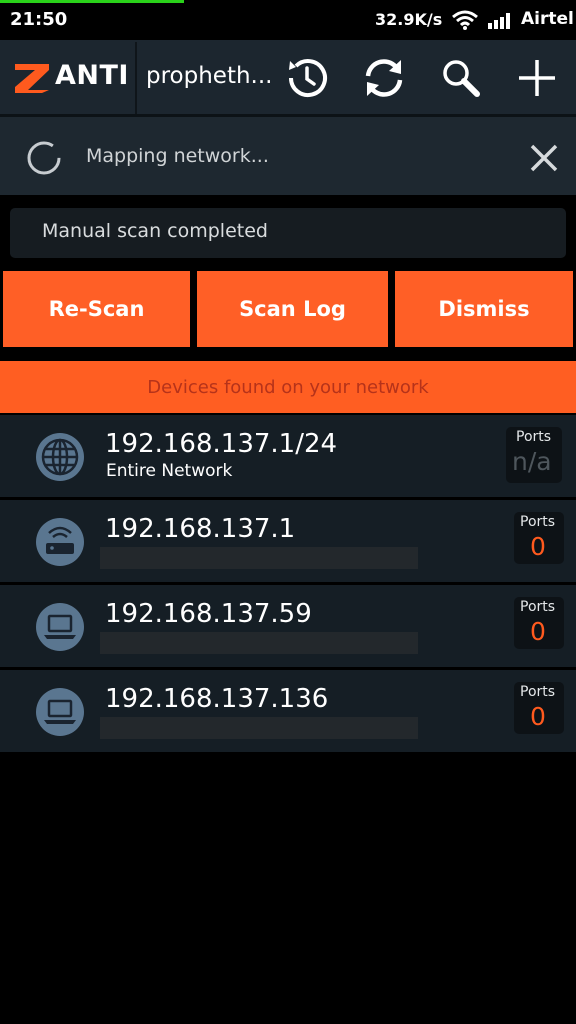 This screenshot has width=576, height=1024. Describe the element at coordinates (547, 19) in the screenshot. I see `status-carrier: Airtel` at that location.